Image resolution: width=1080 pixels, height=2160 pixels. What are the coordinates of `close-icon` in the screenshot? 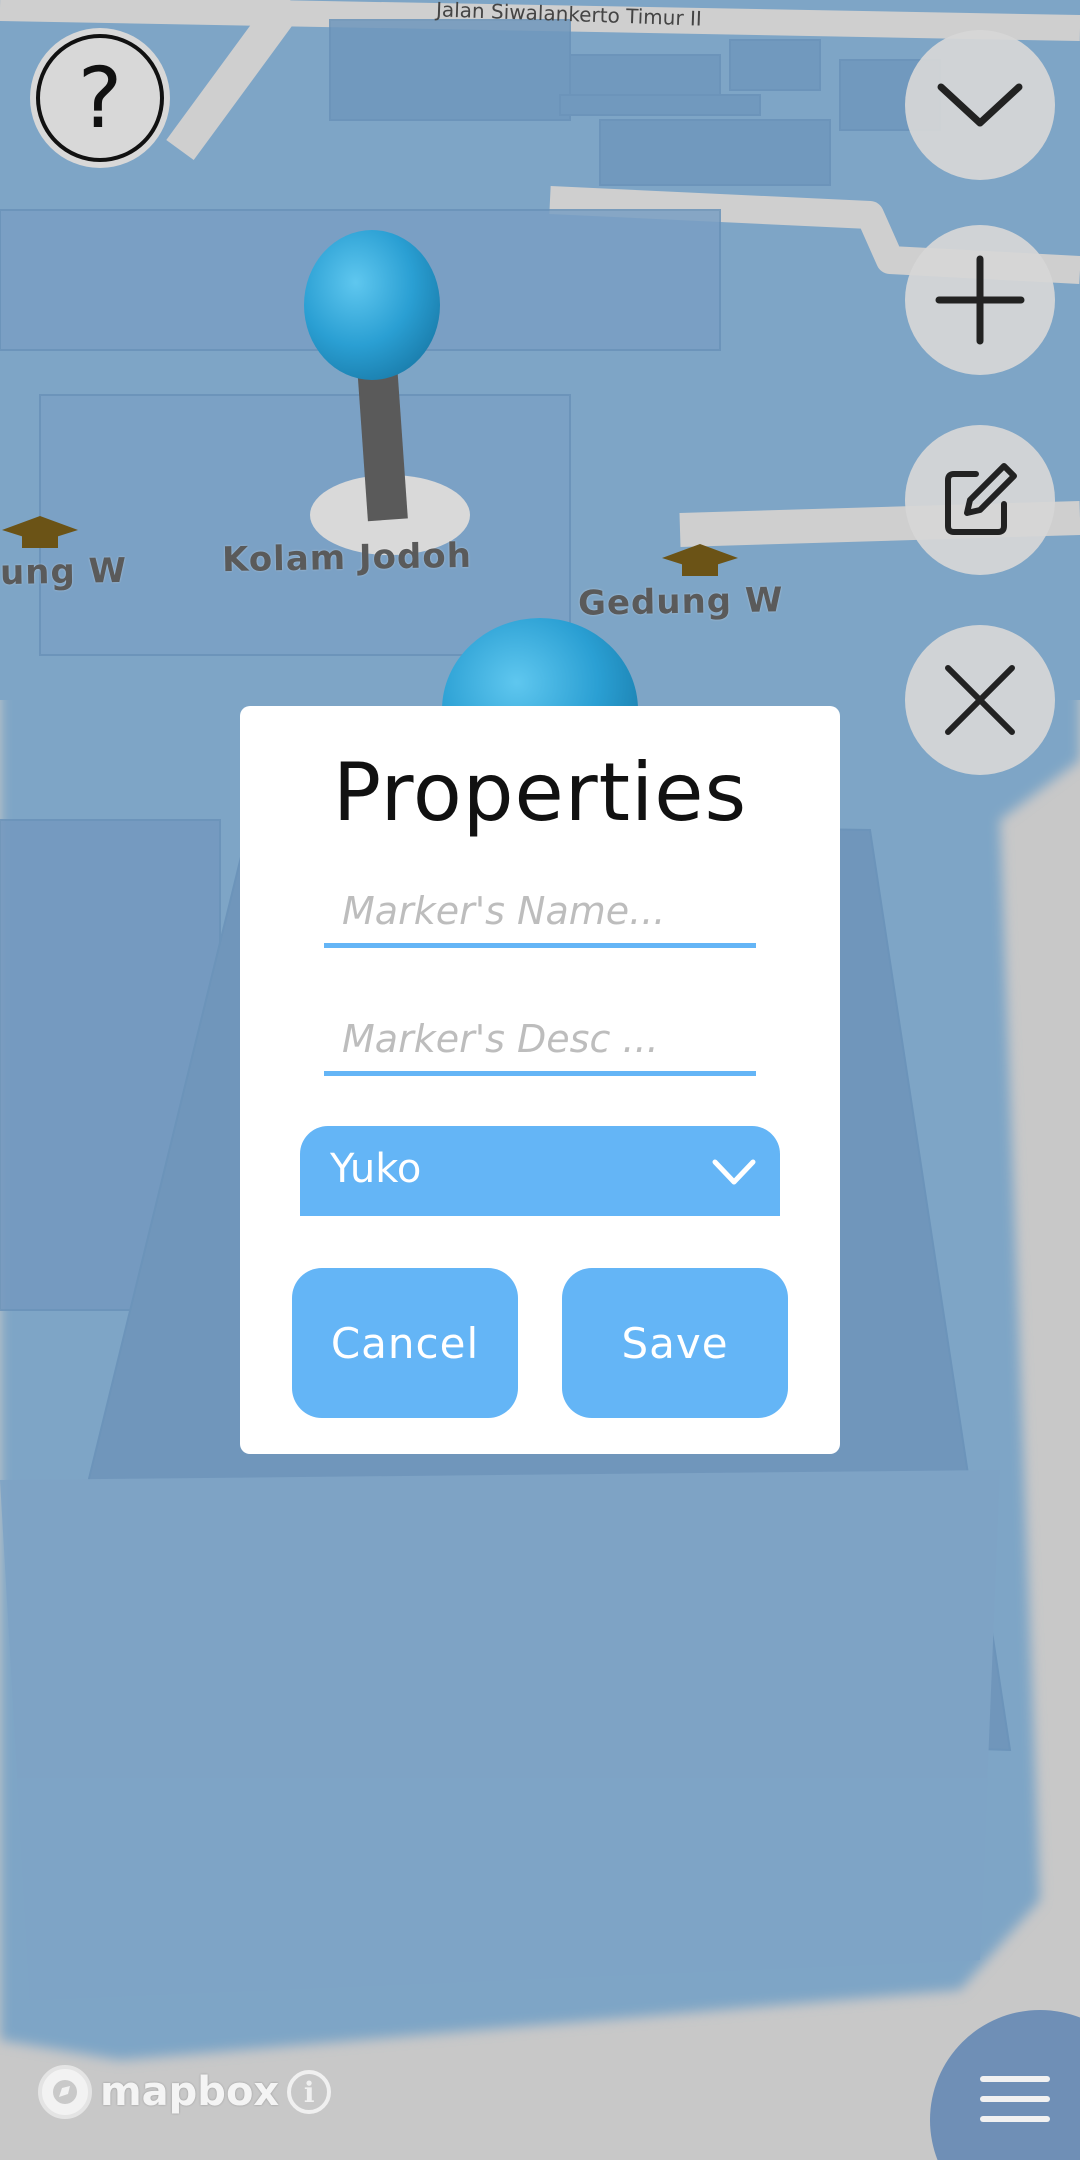 It's located at (980, 700).